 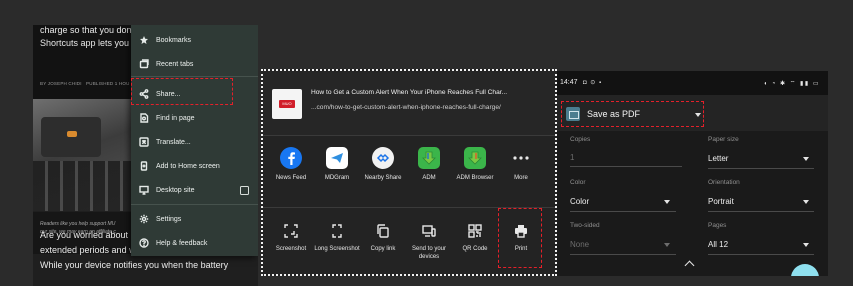 I want to click on gear-icon, so click(x=144, y=219).